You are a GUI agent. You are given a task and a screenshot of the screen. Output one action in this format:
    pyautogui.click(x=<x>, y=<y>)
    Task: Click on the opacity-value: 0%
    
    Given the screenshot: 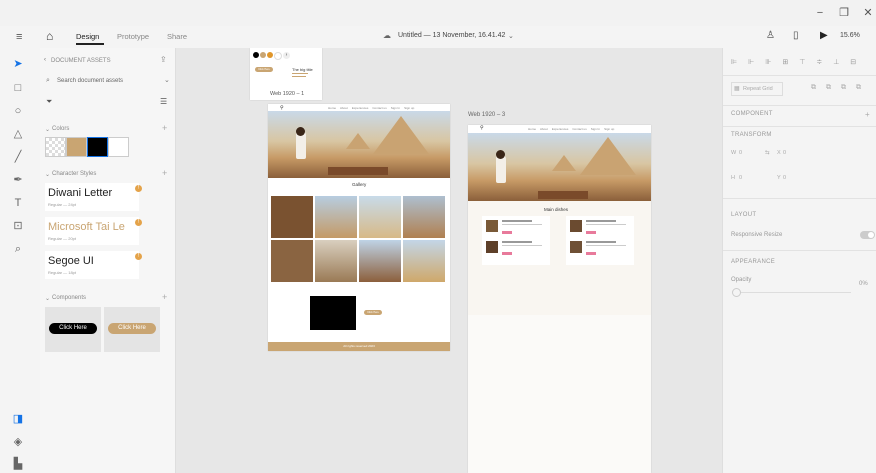 What is the action you would take?
    pyautogui.click(x=863, y=284)
    